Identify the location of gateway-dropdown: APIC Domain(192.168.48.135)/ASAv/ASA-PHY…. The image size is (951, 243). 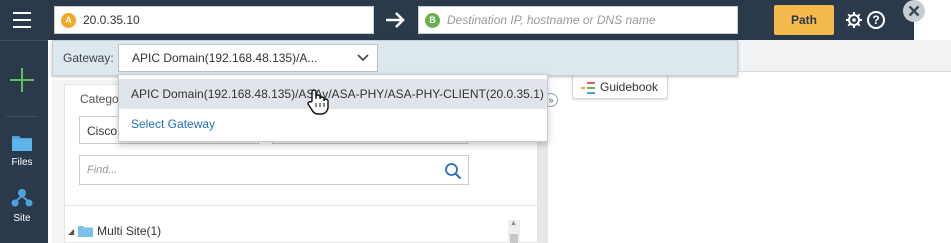
(333, 108).